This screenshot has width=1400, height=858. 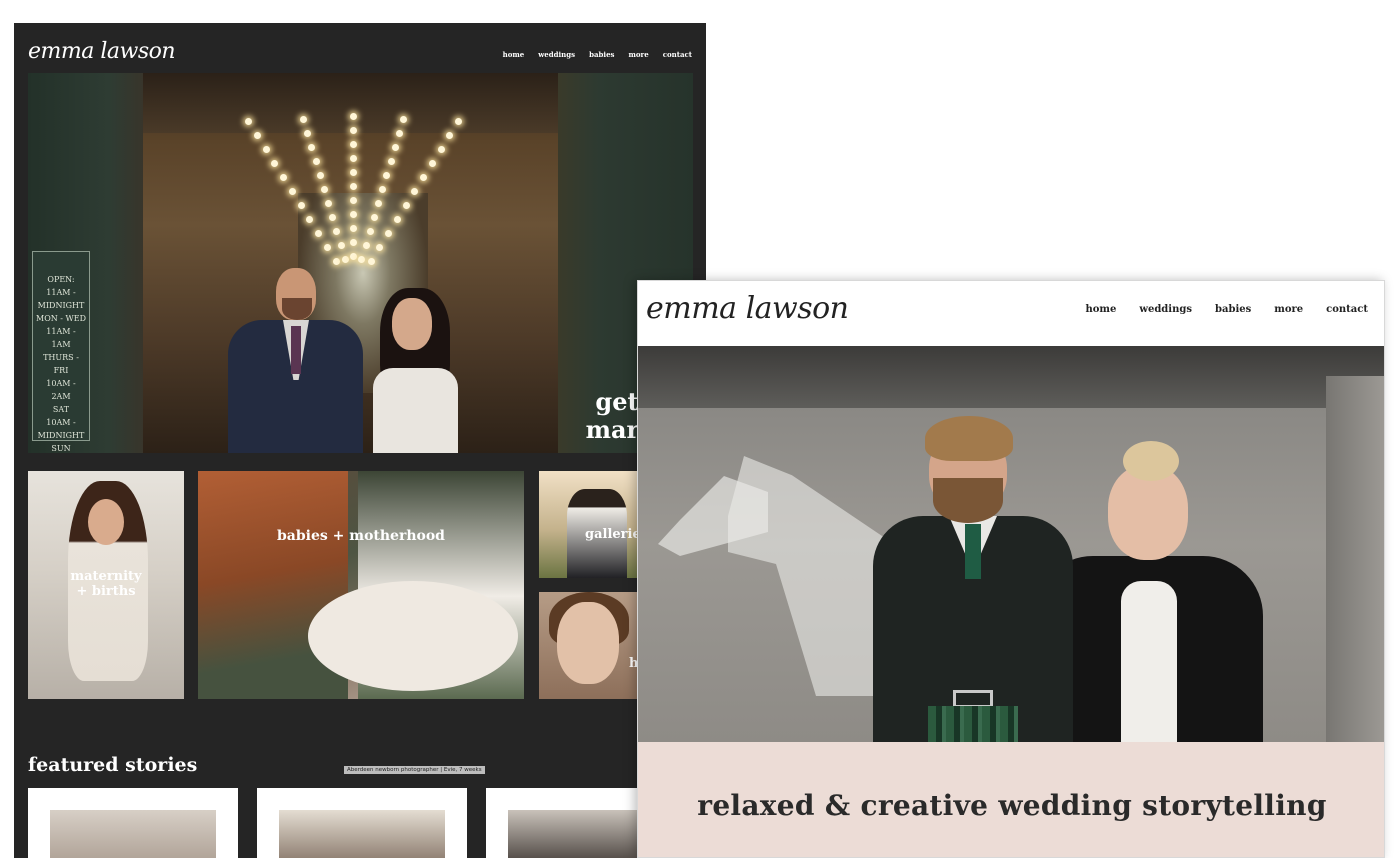 I want to click on tile-galleries: galleries, so click(x=589, y=524).